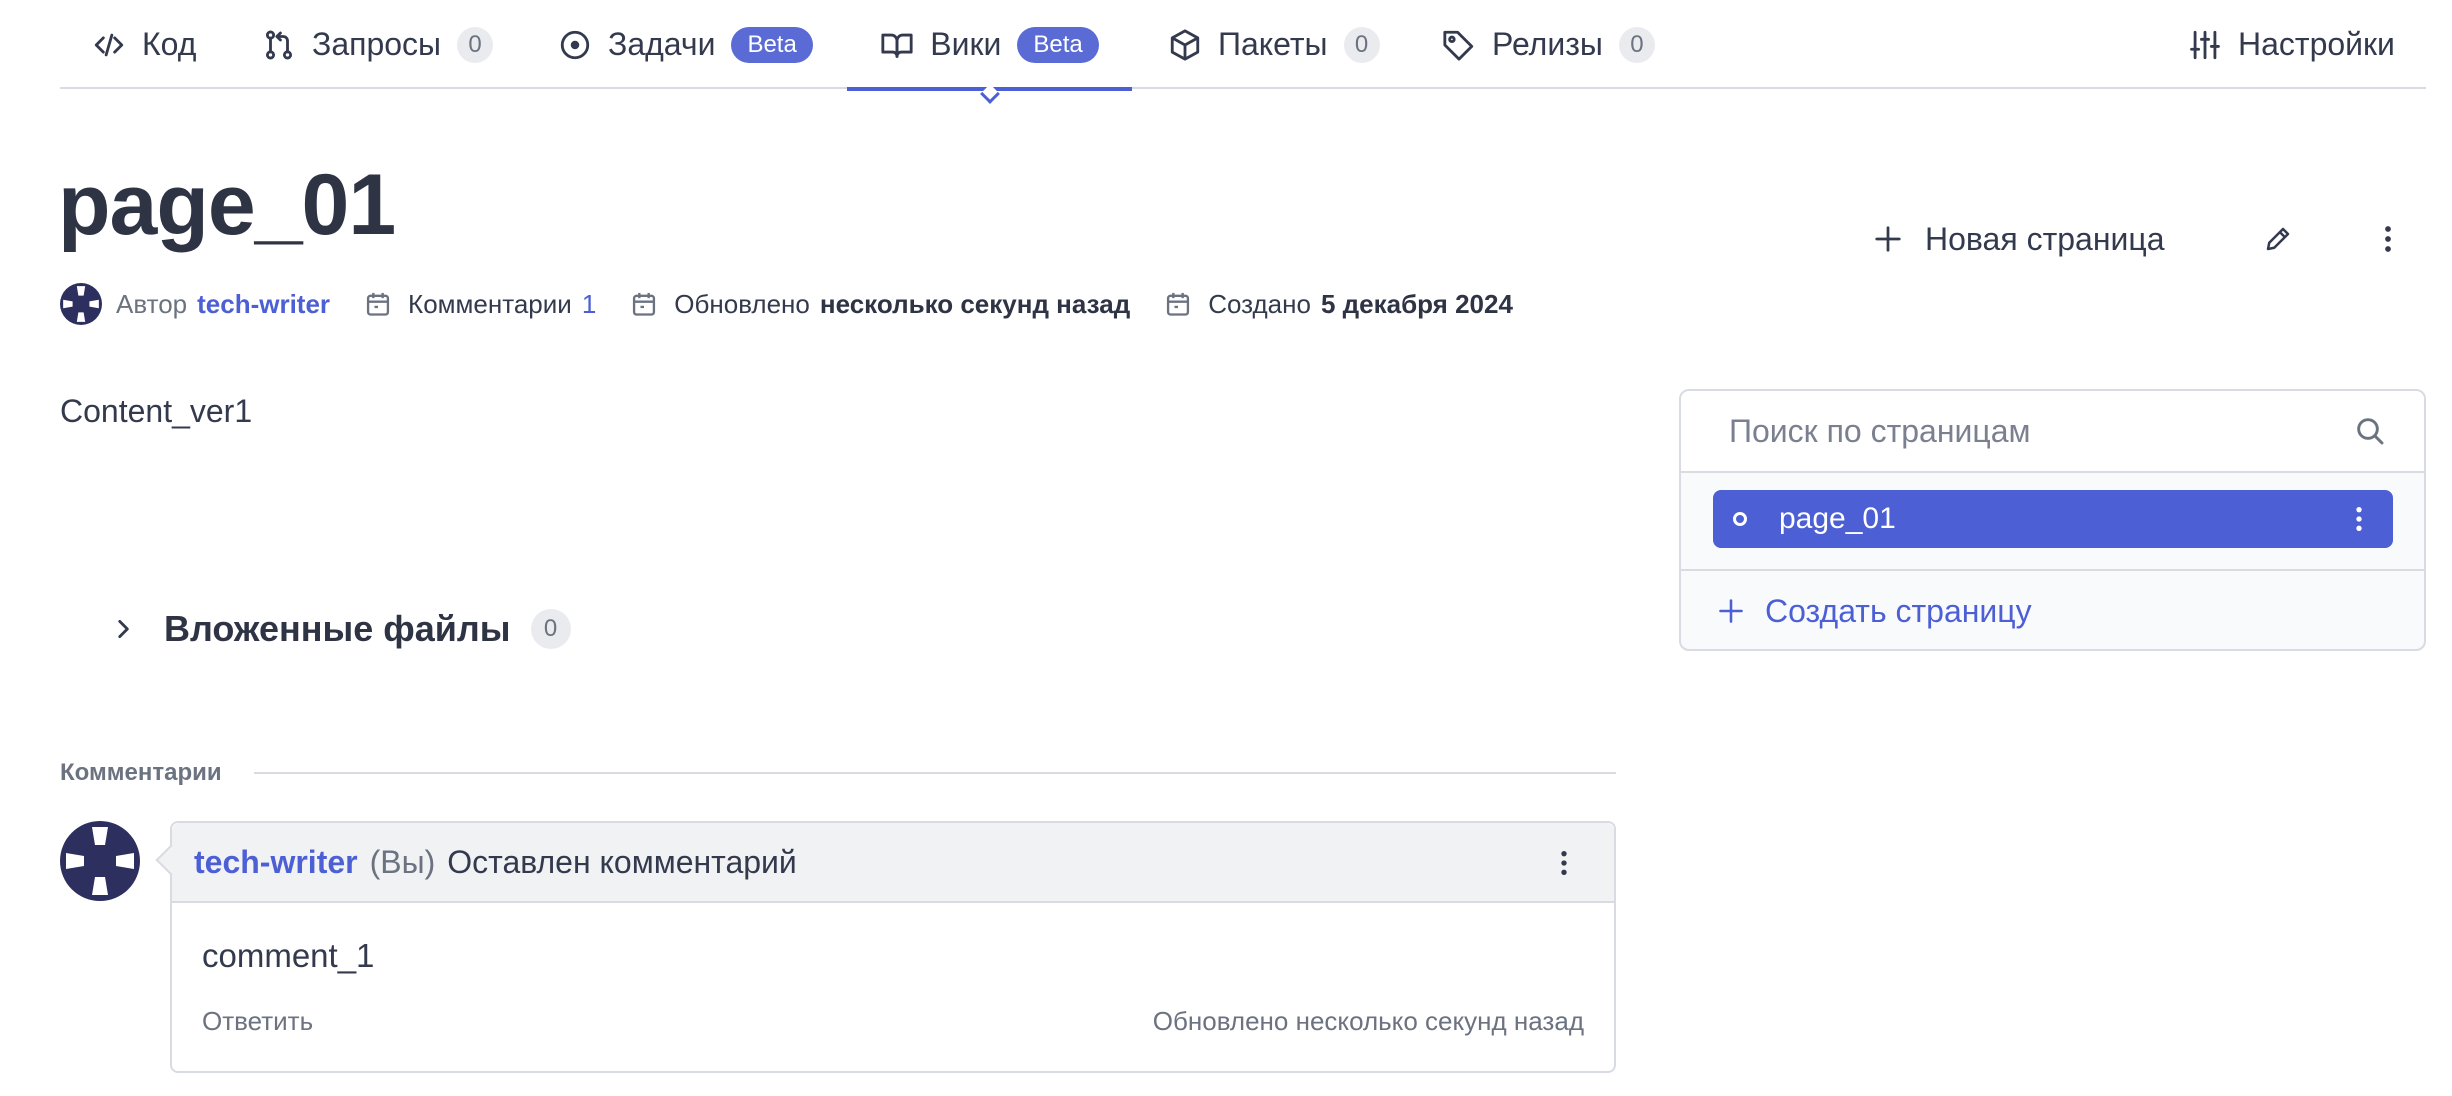 The height and width of the screenshot is (1096, 2452). Describe the element at coordinates (169, 44) in the screenshot. I see `tab-code-label: Код` at that location.